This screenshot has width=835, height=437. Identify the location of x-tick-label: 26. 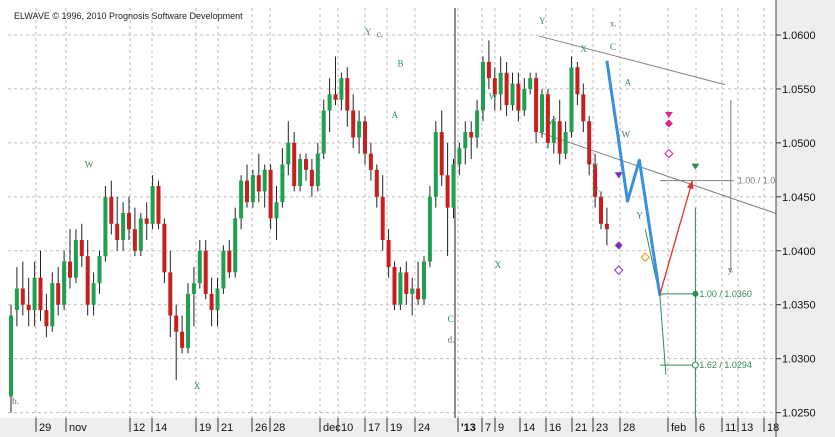
(261, 428).